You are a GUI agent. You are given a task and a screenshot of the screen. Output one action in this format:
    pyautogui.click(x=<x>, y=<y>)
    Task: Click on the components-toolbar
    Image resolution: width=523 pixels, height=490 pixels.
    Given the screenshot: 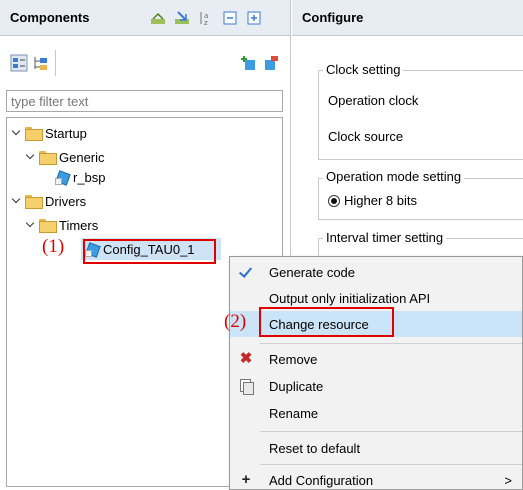 What is the action you would take?
    pyautogui.click(x=145, y=60)
    